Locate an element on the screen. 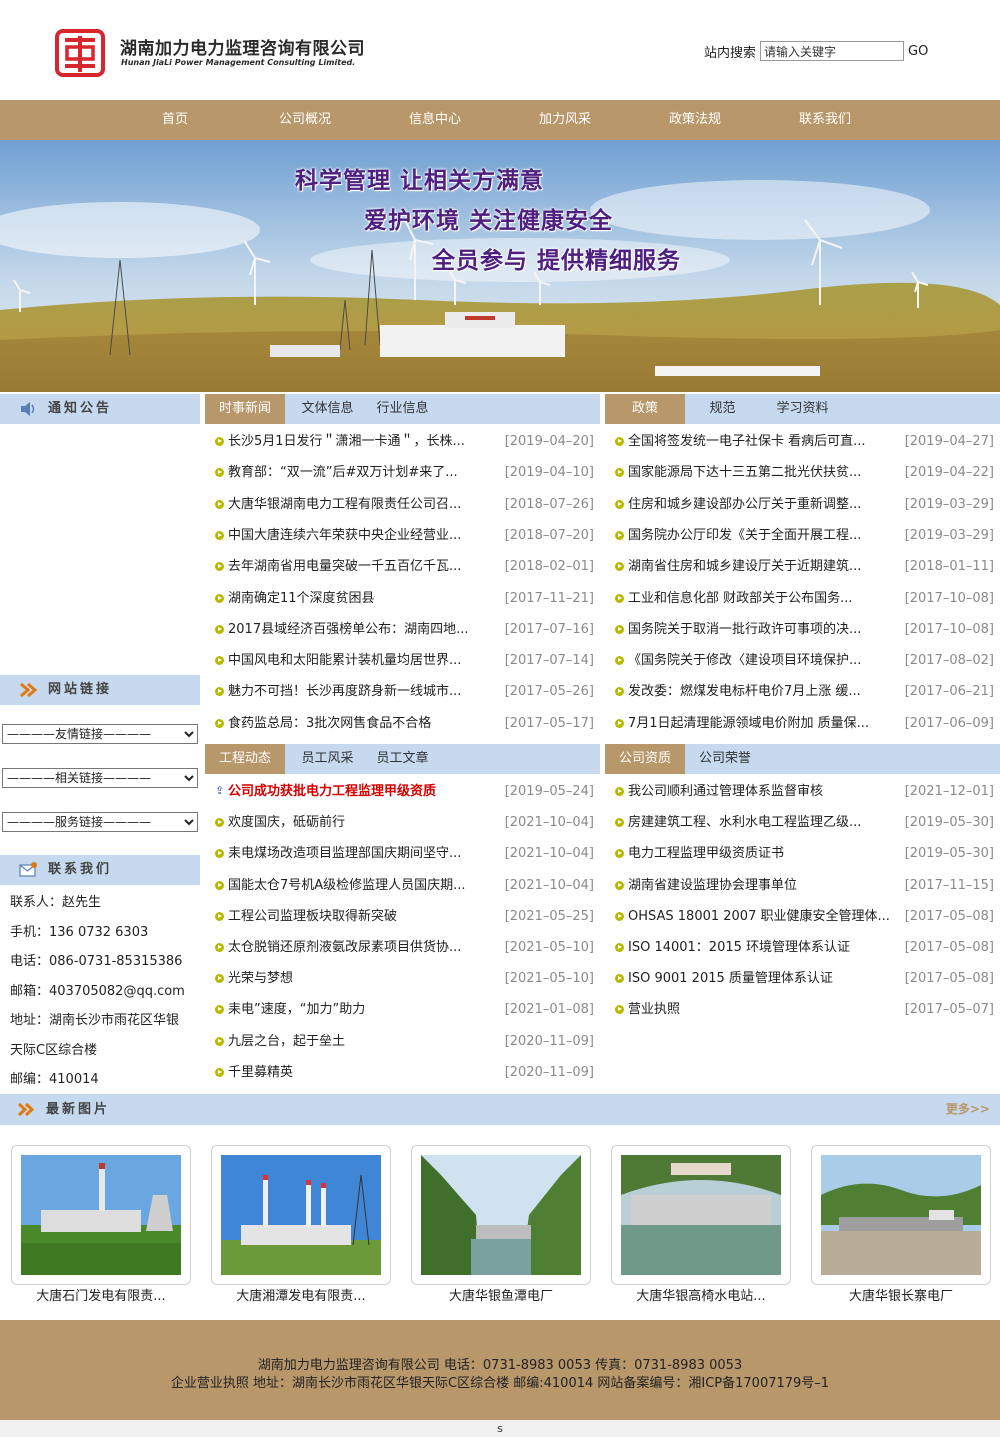 This screenshot has width=1000, height=1437. photos-more-link: 更多>> is located at coordinates (968, 1109).